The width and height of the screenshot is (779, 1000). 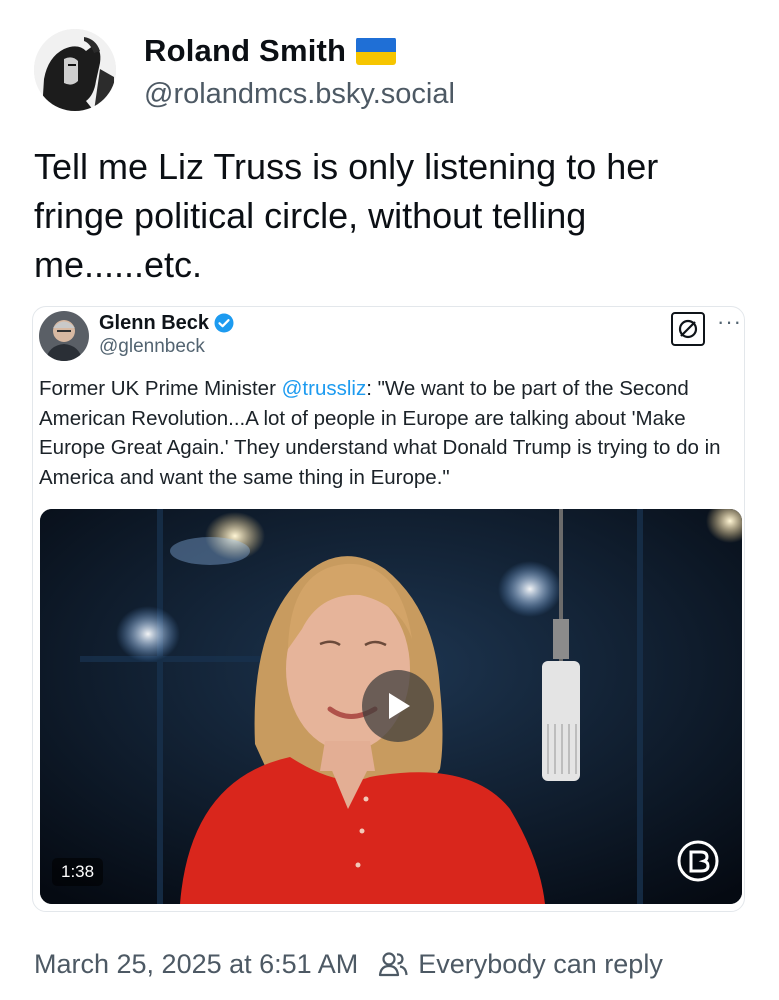 What do you see at coordinates (78, 872) in the screenshot?
I see `video-duration: 1:38` at bounding box center [78, 872].